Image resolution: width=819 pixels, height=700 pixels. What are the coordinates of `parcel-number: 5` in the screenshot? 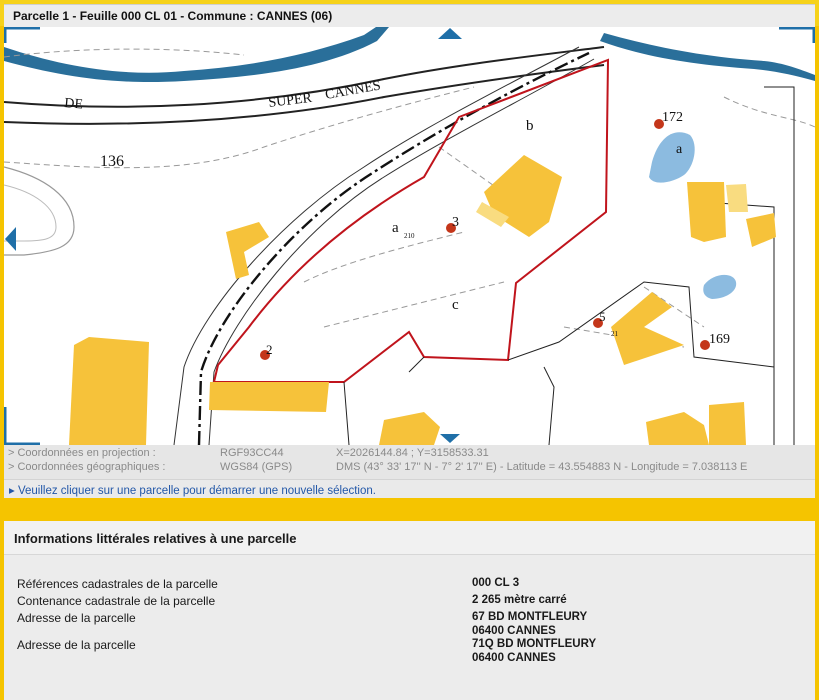 It's located at (602, 316).